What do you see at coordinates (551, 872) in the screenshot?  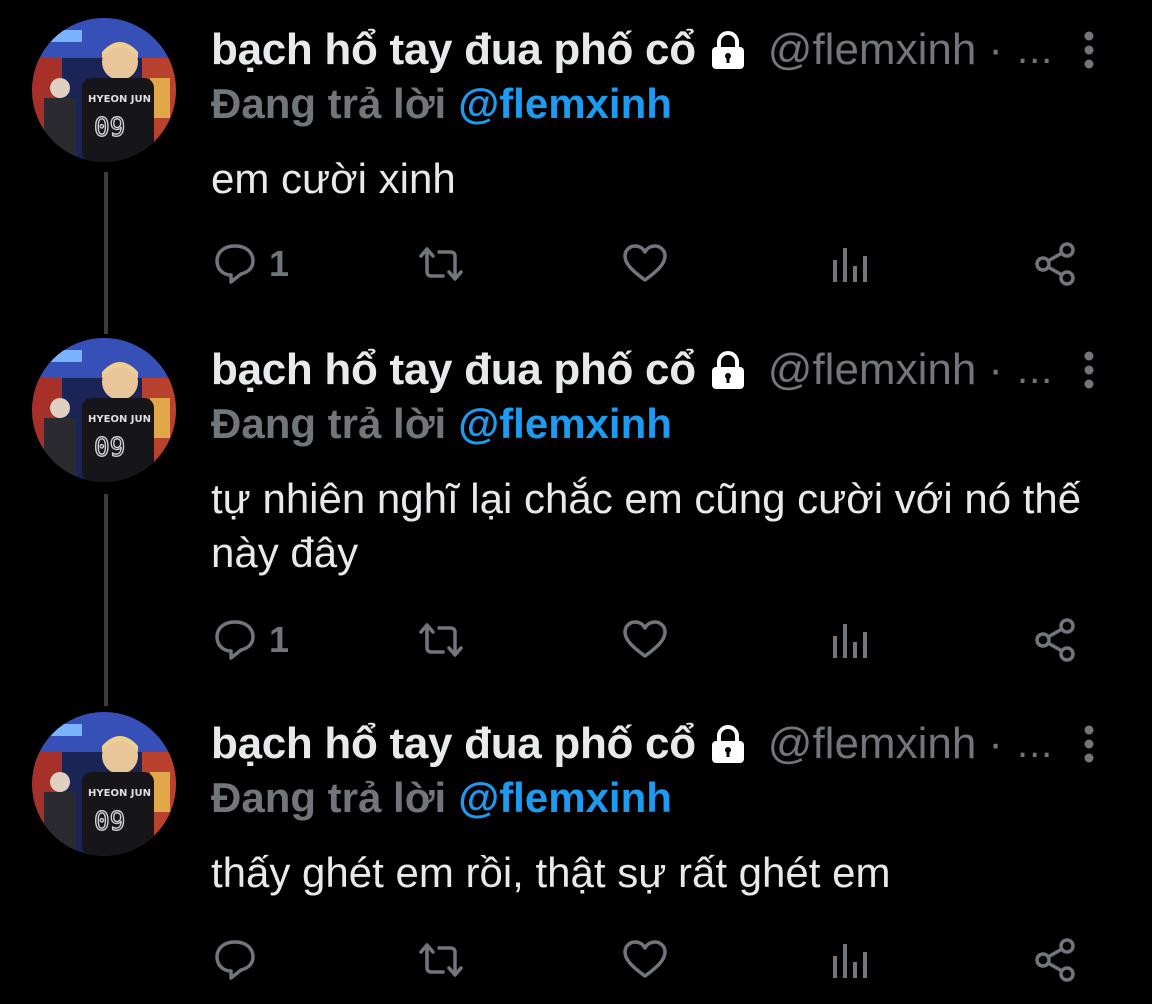 I see `tweet-text: thấy ghét em rồi, thật sự rất ghét em` at bounding box center [551, 872].